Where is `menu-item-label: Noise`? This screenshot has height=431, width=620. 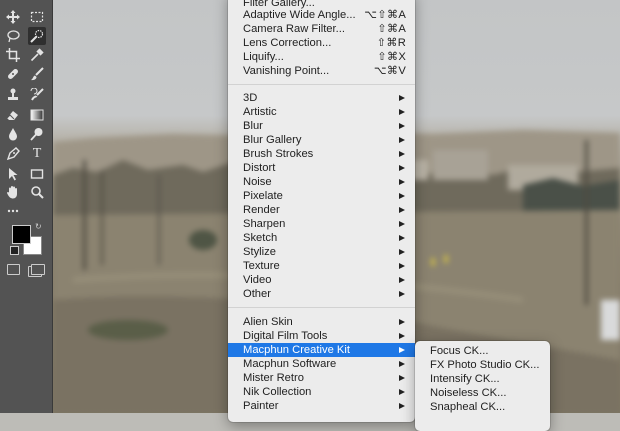 menu-item-label: Noise is located at coordinates (257, 182).